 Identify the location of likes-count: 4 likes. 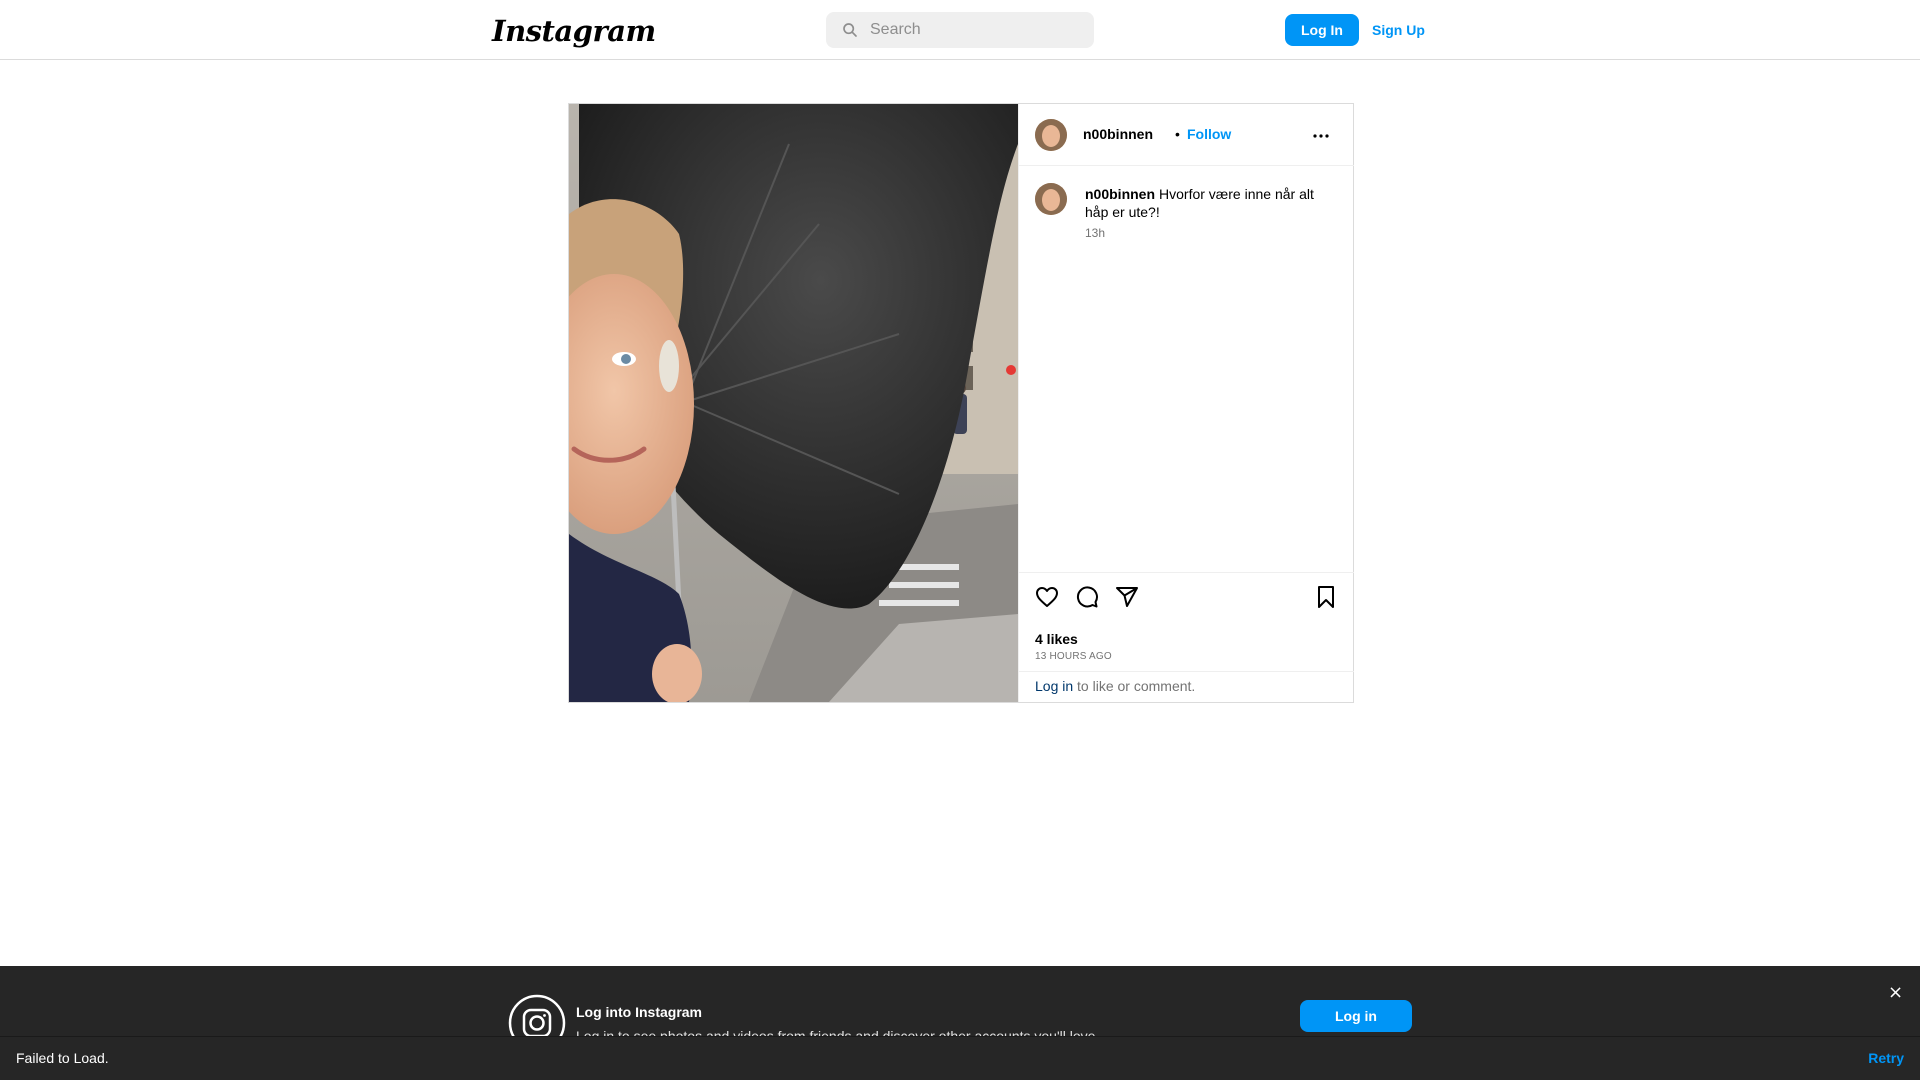
(1056, 639).